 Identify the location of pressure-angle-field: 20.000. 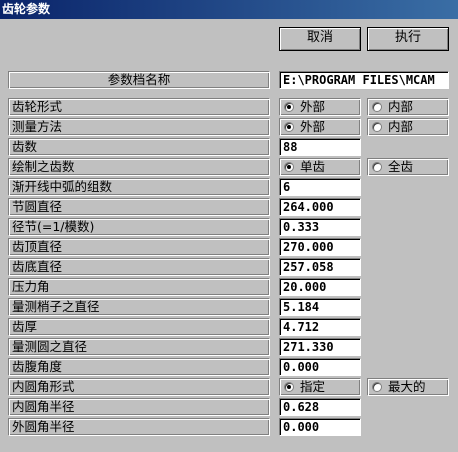
(320, 287).